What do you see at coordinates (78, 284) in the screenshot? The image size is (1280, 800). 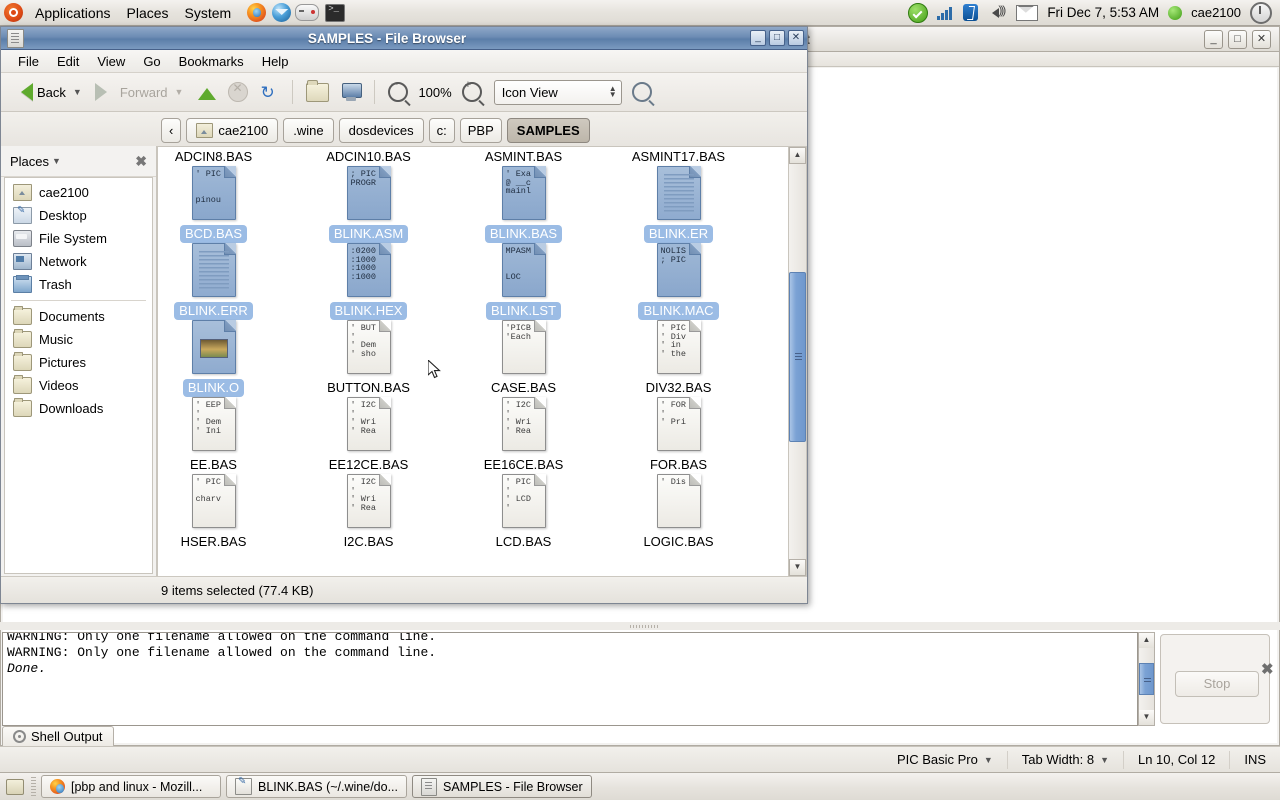 I see `sidebar-item-trash: Trash` at bounding box center [78, 284].